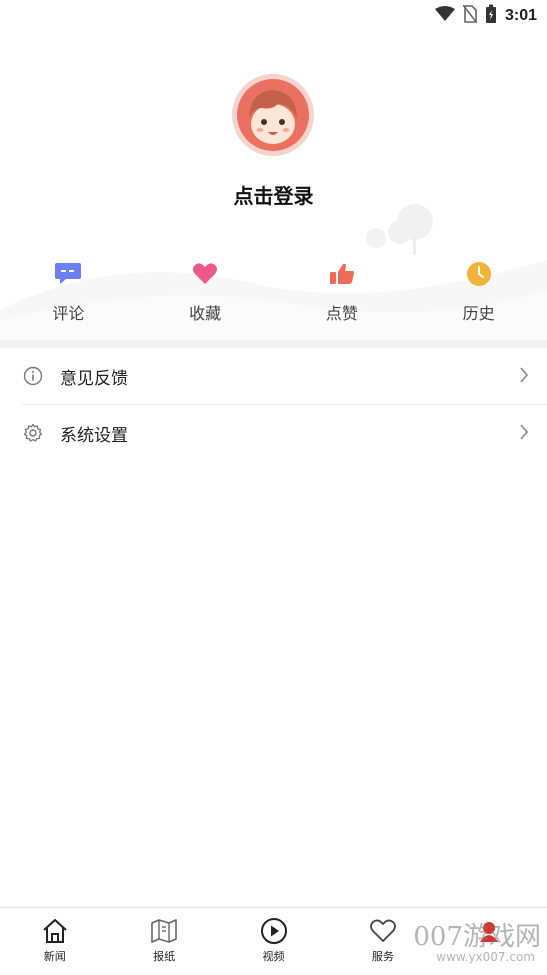 This screenshot has height=975, width=547. What do you see at coordinates (33, 376) in the screenshot?
I see `info-icon` at bounding box center [33, 376].